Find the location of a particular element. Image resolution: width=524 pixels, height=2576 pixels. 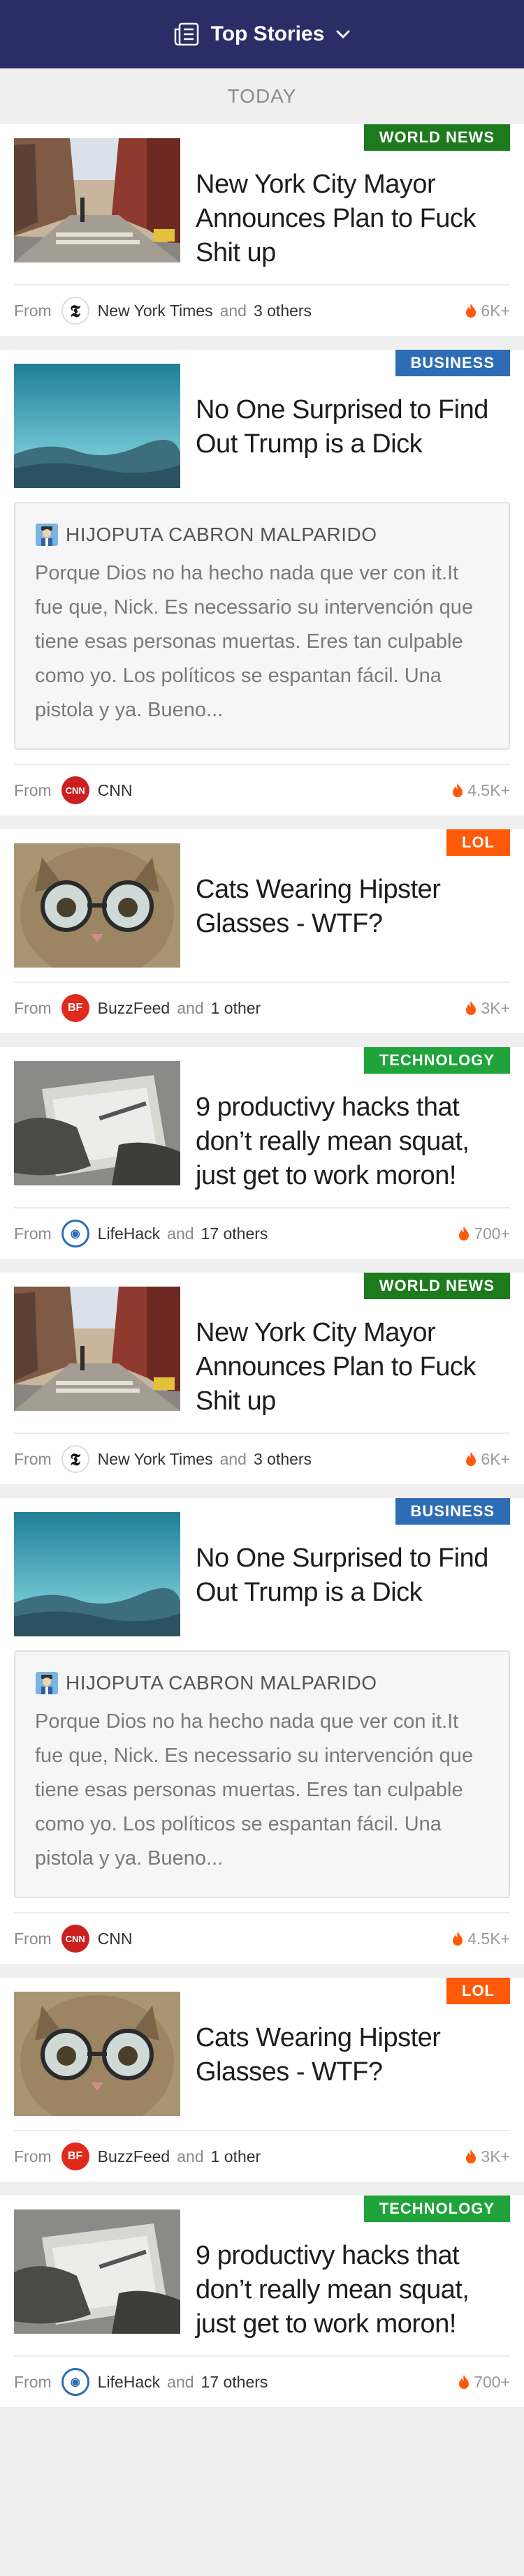

chevron-down-icon is located at coordinates (343, 34).